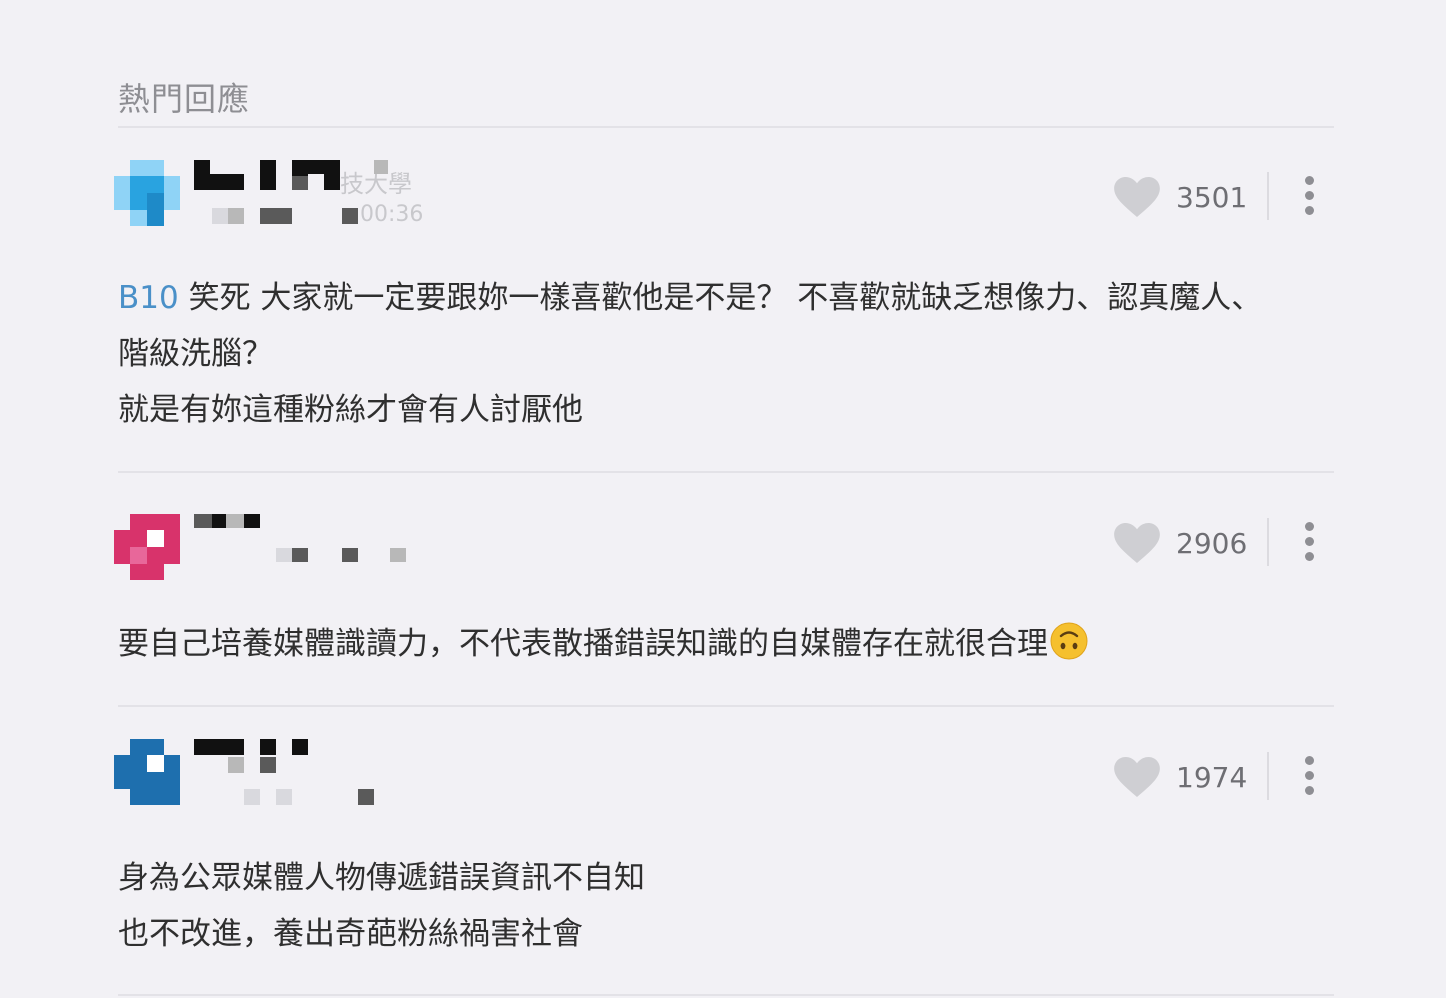  Describe the element at coordinates (723, 906) in the screenshot. I see `comment-body: 身為公眾媒體人物傳遞錯誤資訊不自知 也不改進，養出奇葩粉絲禍害社會` at that location.